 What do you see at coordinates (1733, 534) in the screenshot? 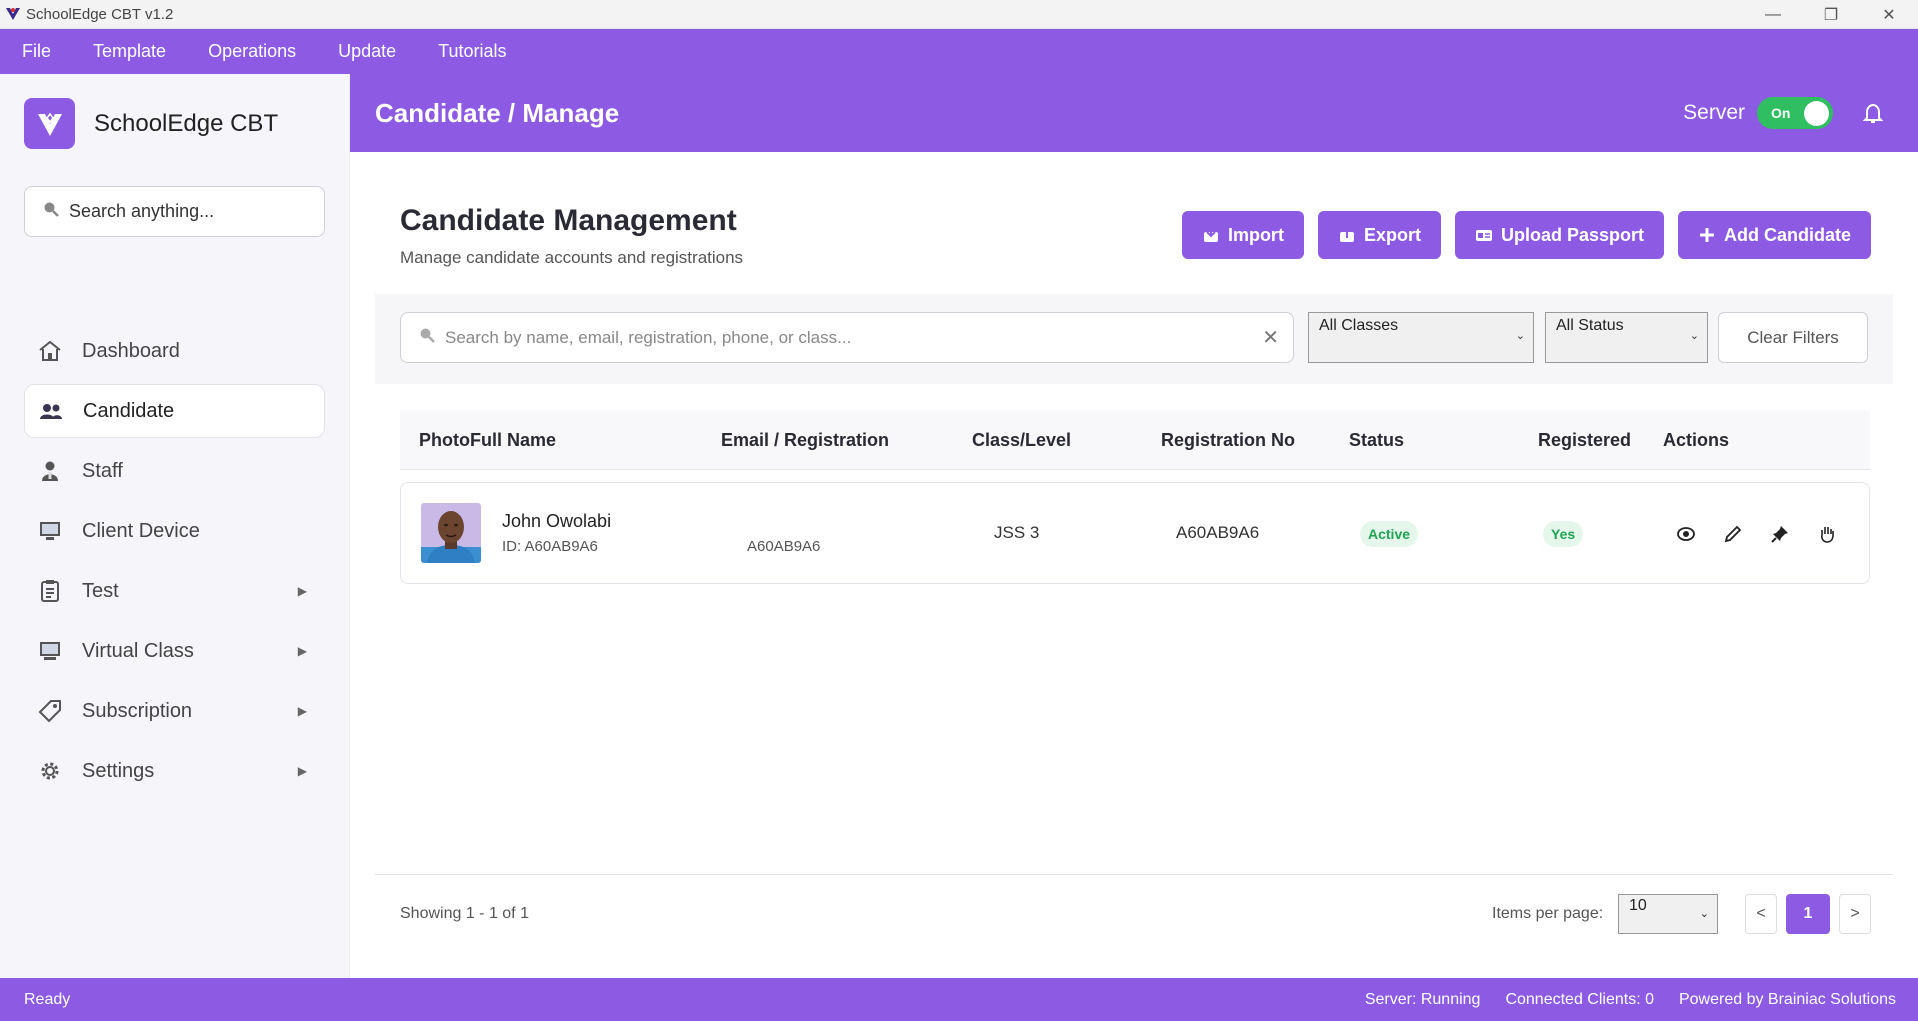
I see `edit-icon` at bounding box center [1733, 534].